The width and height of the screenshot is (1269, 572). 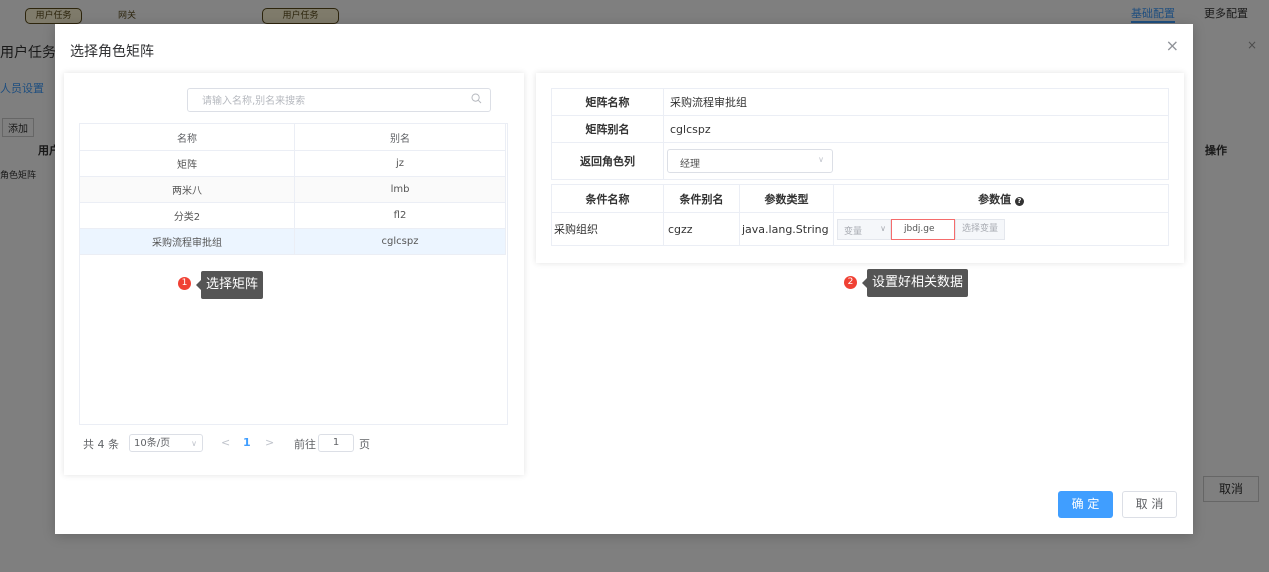 I want to click on cell-alias: fl2, so click(x=400, y=215).